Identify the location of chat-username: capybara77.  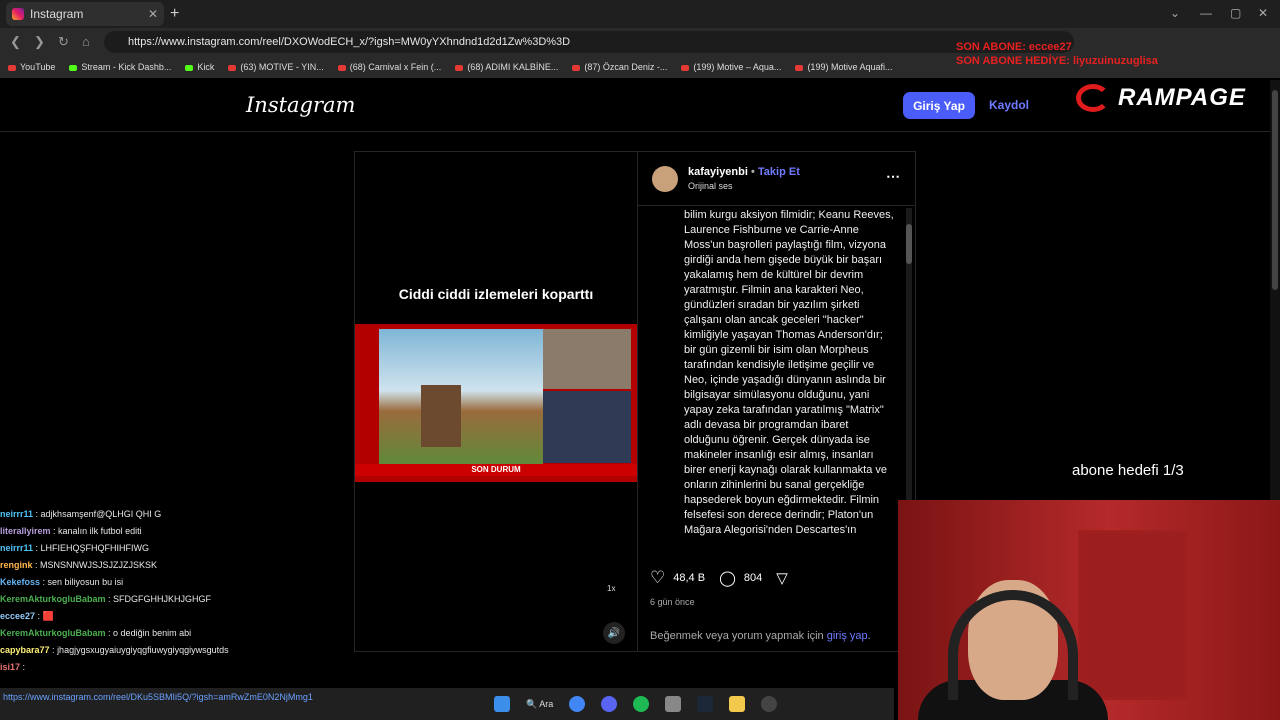
(25, 650).